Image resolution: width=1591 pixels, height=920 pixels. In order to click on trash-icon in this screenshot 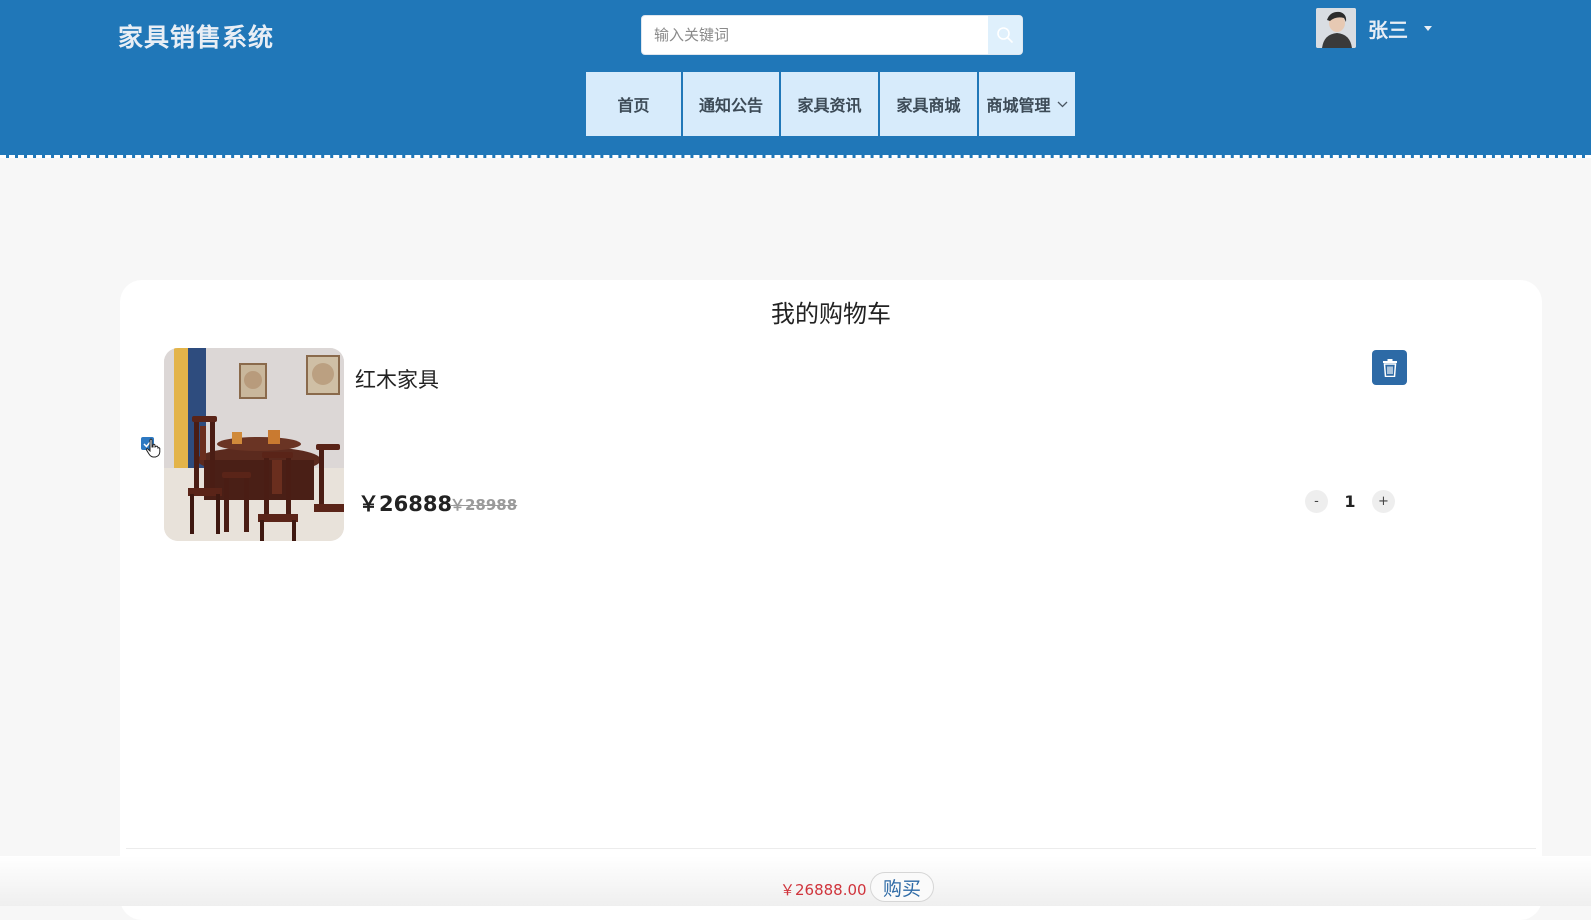, I will do `click(1389, 367)`.